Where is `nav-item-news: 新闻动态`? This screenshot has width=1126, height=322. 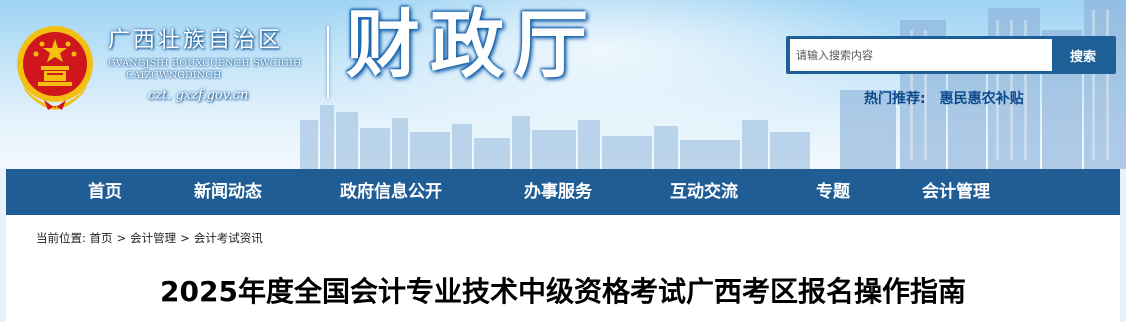 nav-item-news: 新闻动态 is located at coordinates (228, 192).